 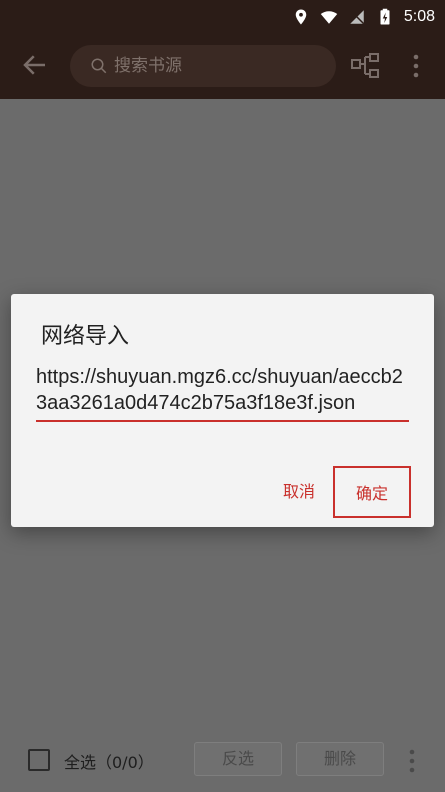 I want to click on toolbar, so click(x=222, y=66).